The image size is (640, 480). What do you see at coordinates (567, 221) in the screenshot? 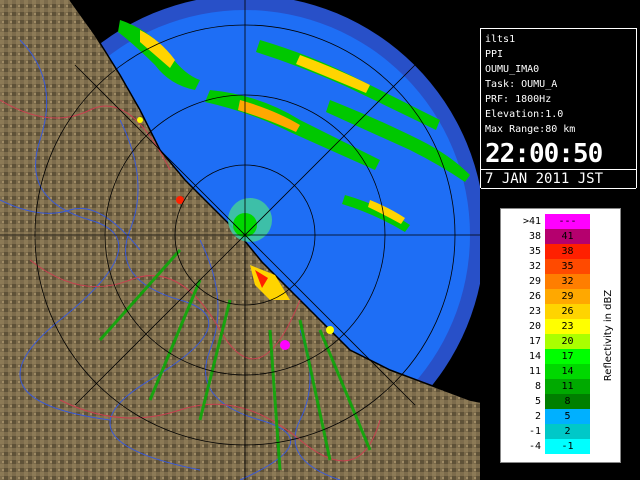
I see `legend-swatch: ---` at bounding box center [567, 221].